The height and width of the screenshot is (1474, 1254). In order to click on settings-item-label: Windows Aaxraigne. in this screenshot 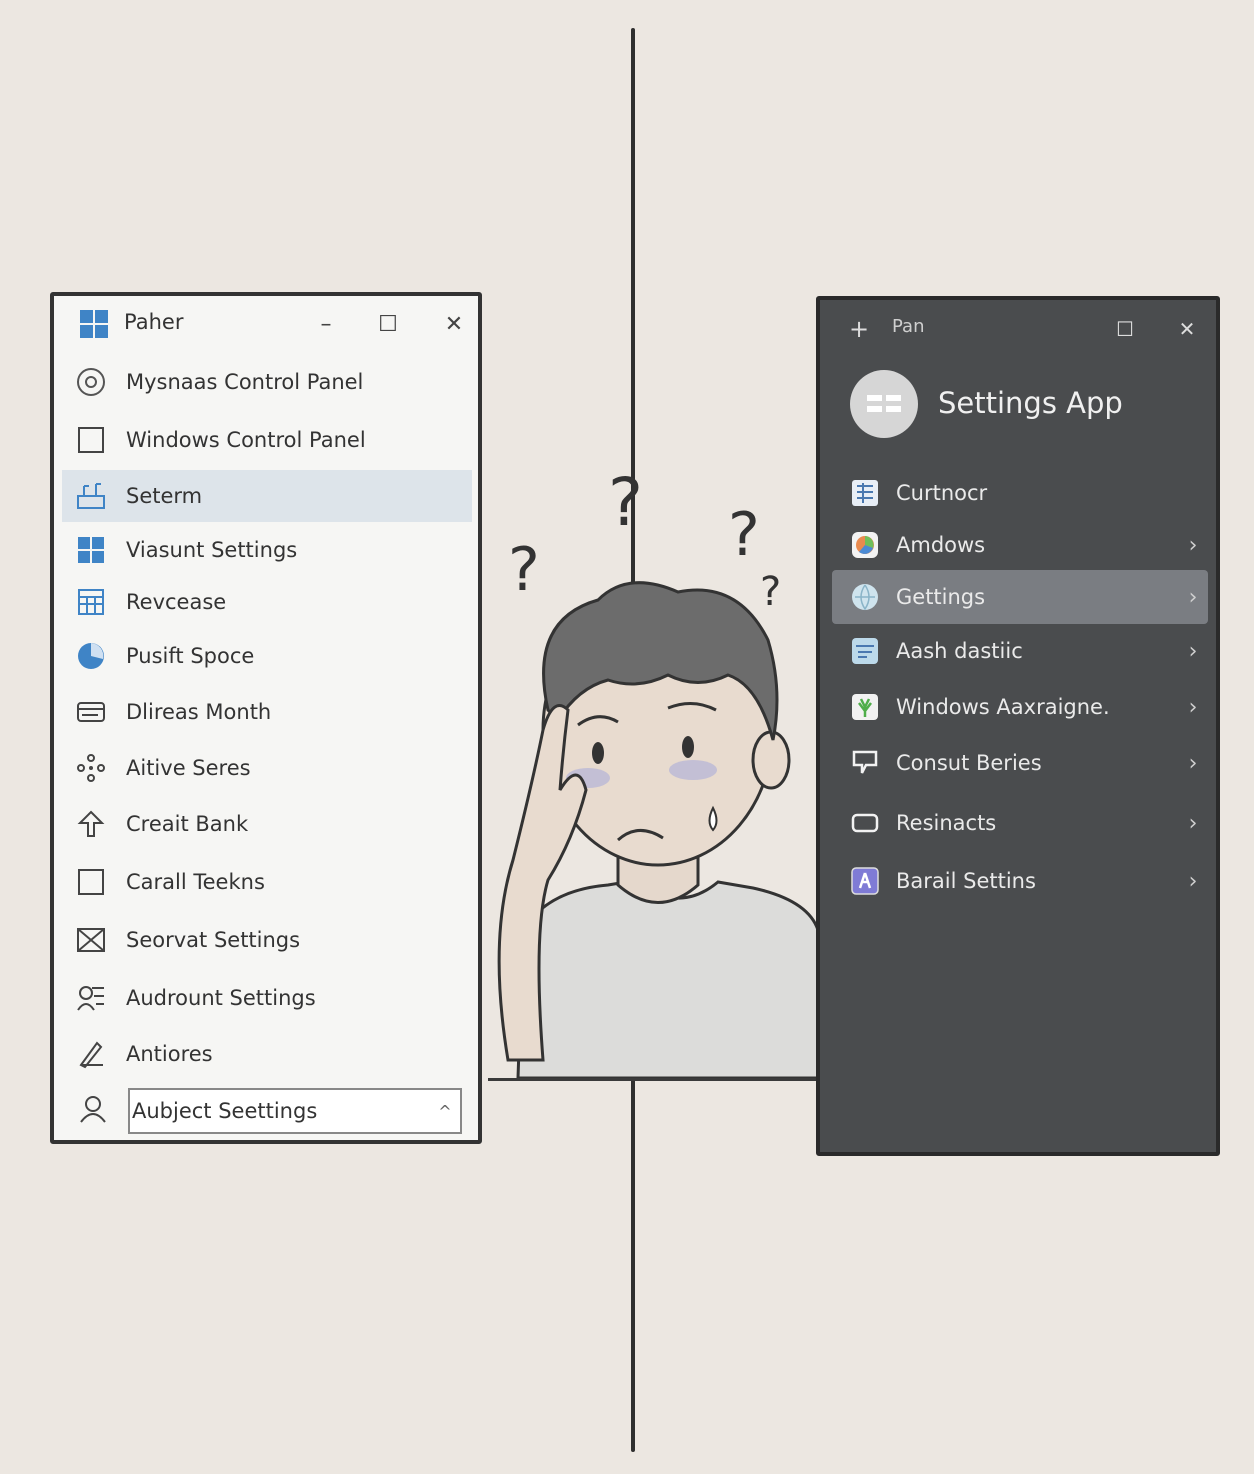, I will do `click(1003, 707)`.